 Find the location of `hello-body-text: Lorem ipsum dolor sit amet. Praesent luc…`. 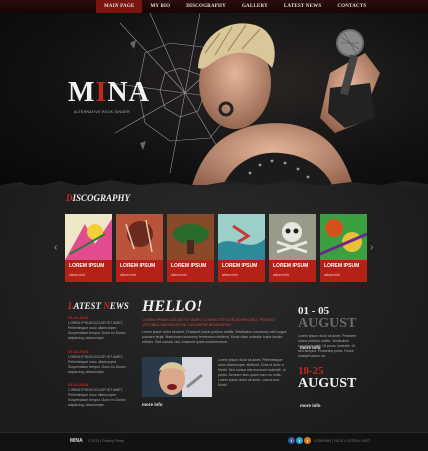

hello-body-text: Lorem ipsum dolor sit amet. Praesent luc… is located at coordinates (215, 337).